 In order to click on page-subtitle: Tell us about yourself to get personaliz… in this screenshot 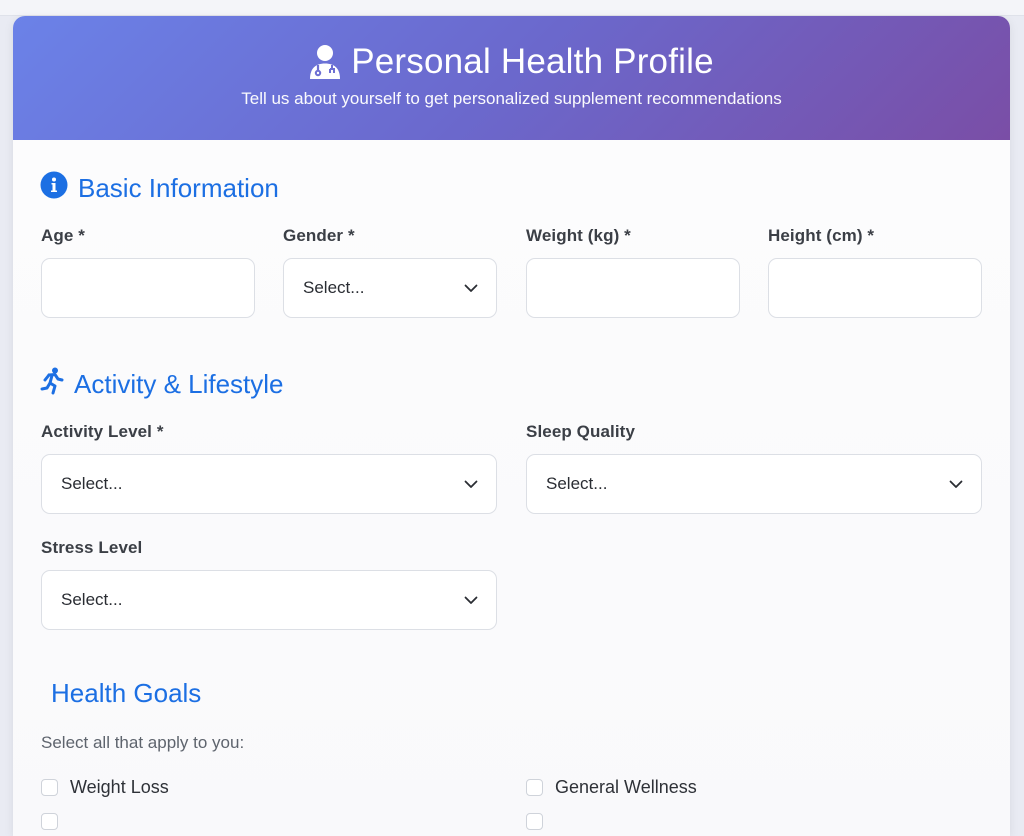, I will do `click(511, 98)`.